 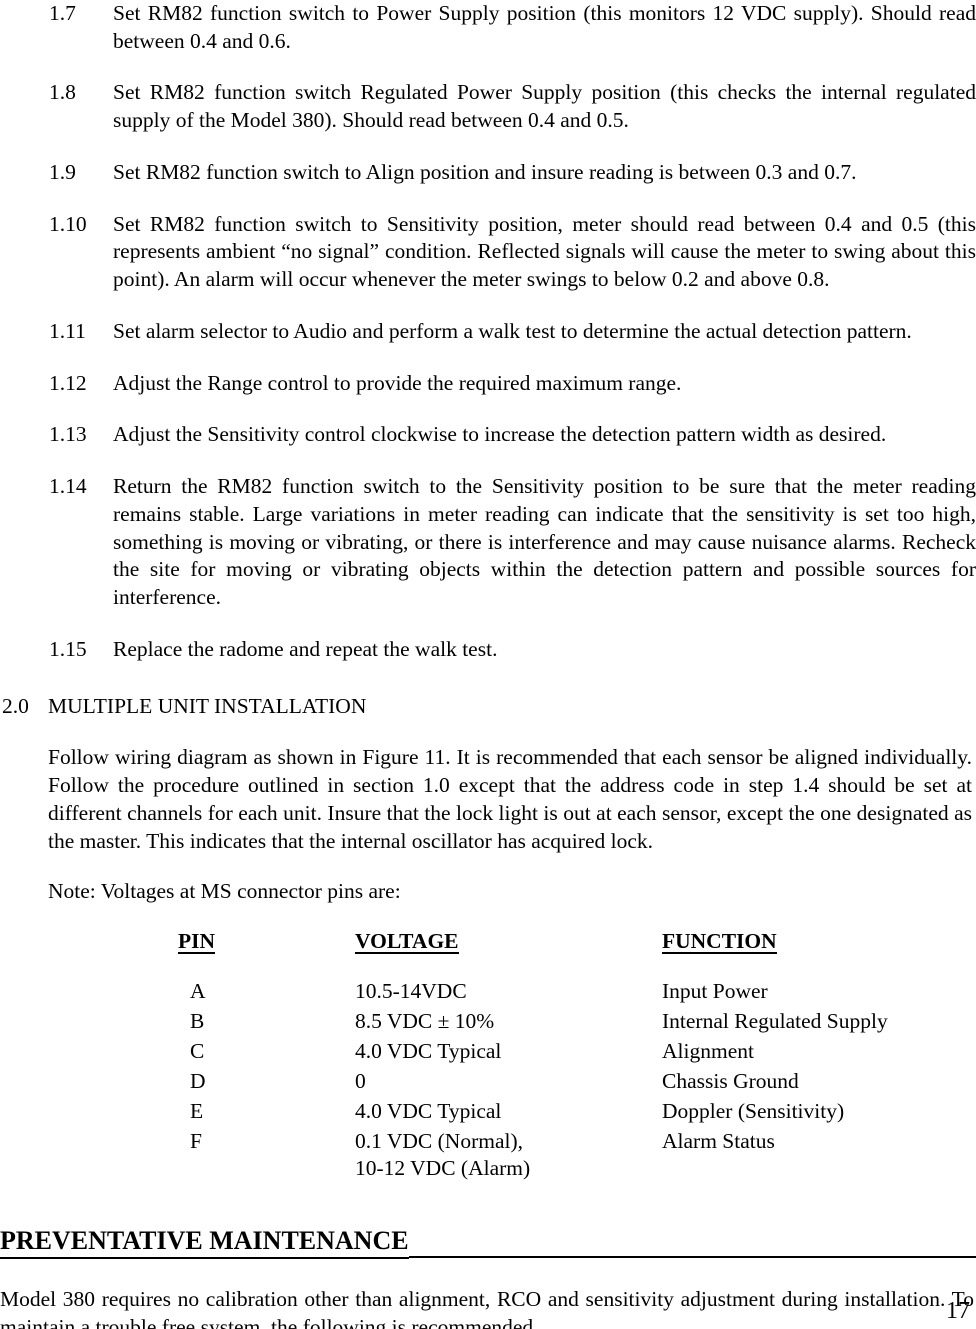 What do you see at coordinates (68, 382) in the screenshot?
I see `step-number: 1.12` at bounding box center [68, 382].